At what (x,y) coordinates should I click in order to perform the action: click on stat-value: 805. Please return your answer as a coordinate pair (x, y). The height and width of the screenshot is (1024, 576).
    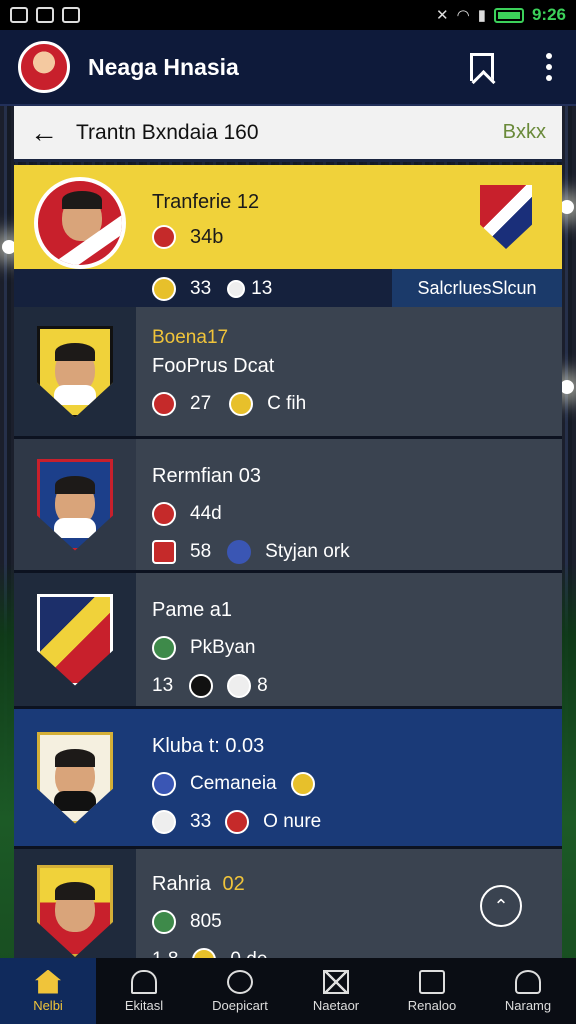
    Looking at the image, I should click on (206, 921).